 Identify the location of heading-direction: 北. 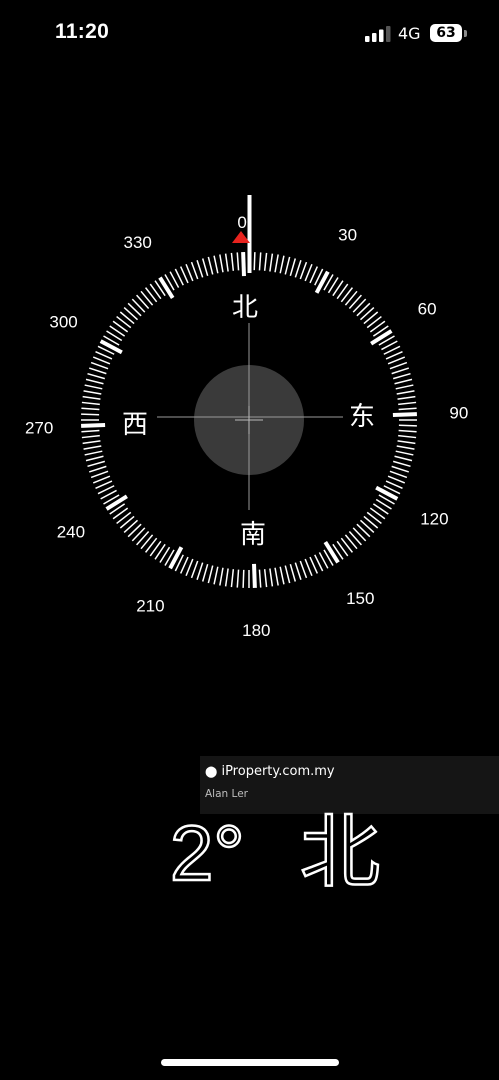
(340, 852).